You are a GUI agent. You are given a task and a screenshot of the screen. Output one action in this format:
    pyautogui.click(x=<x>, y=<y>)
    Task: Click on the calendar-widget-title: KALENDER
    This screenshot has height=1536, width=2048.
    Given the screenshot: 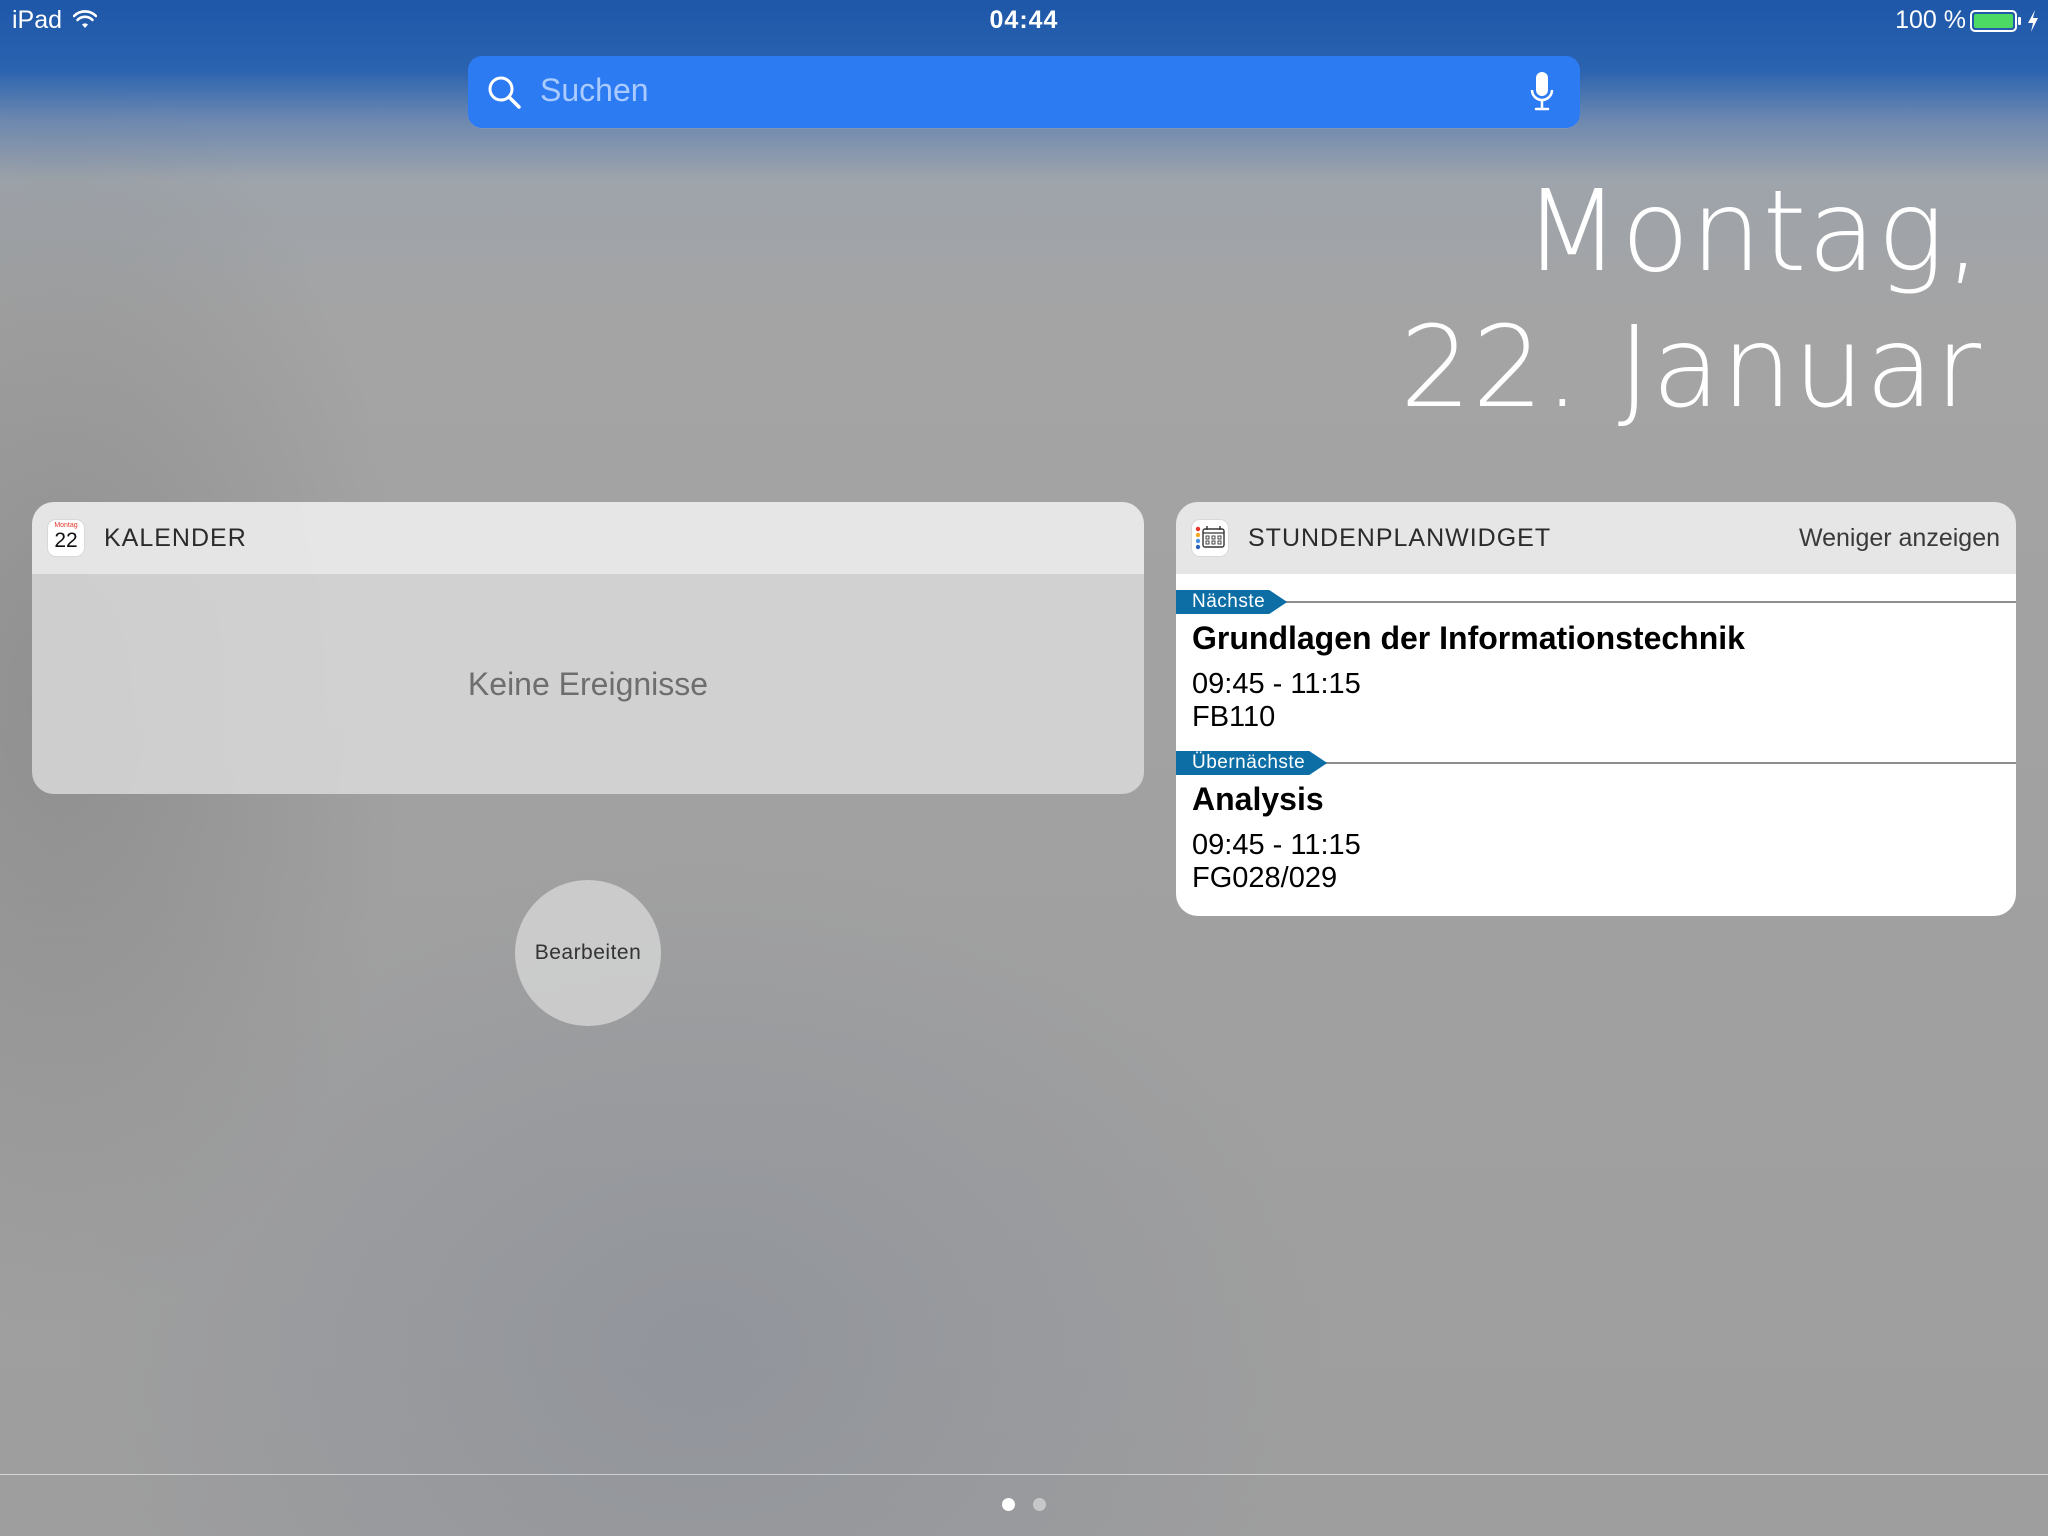 What is the action you would take?
    pyautogui.click(x=175, y=538)
    